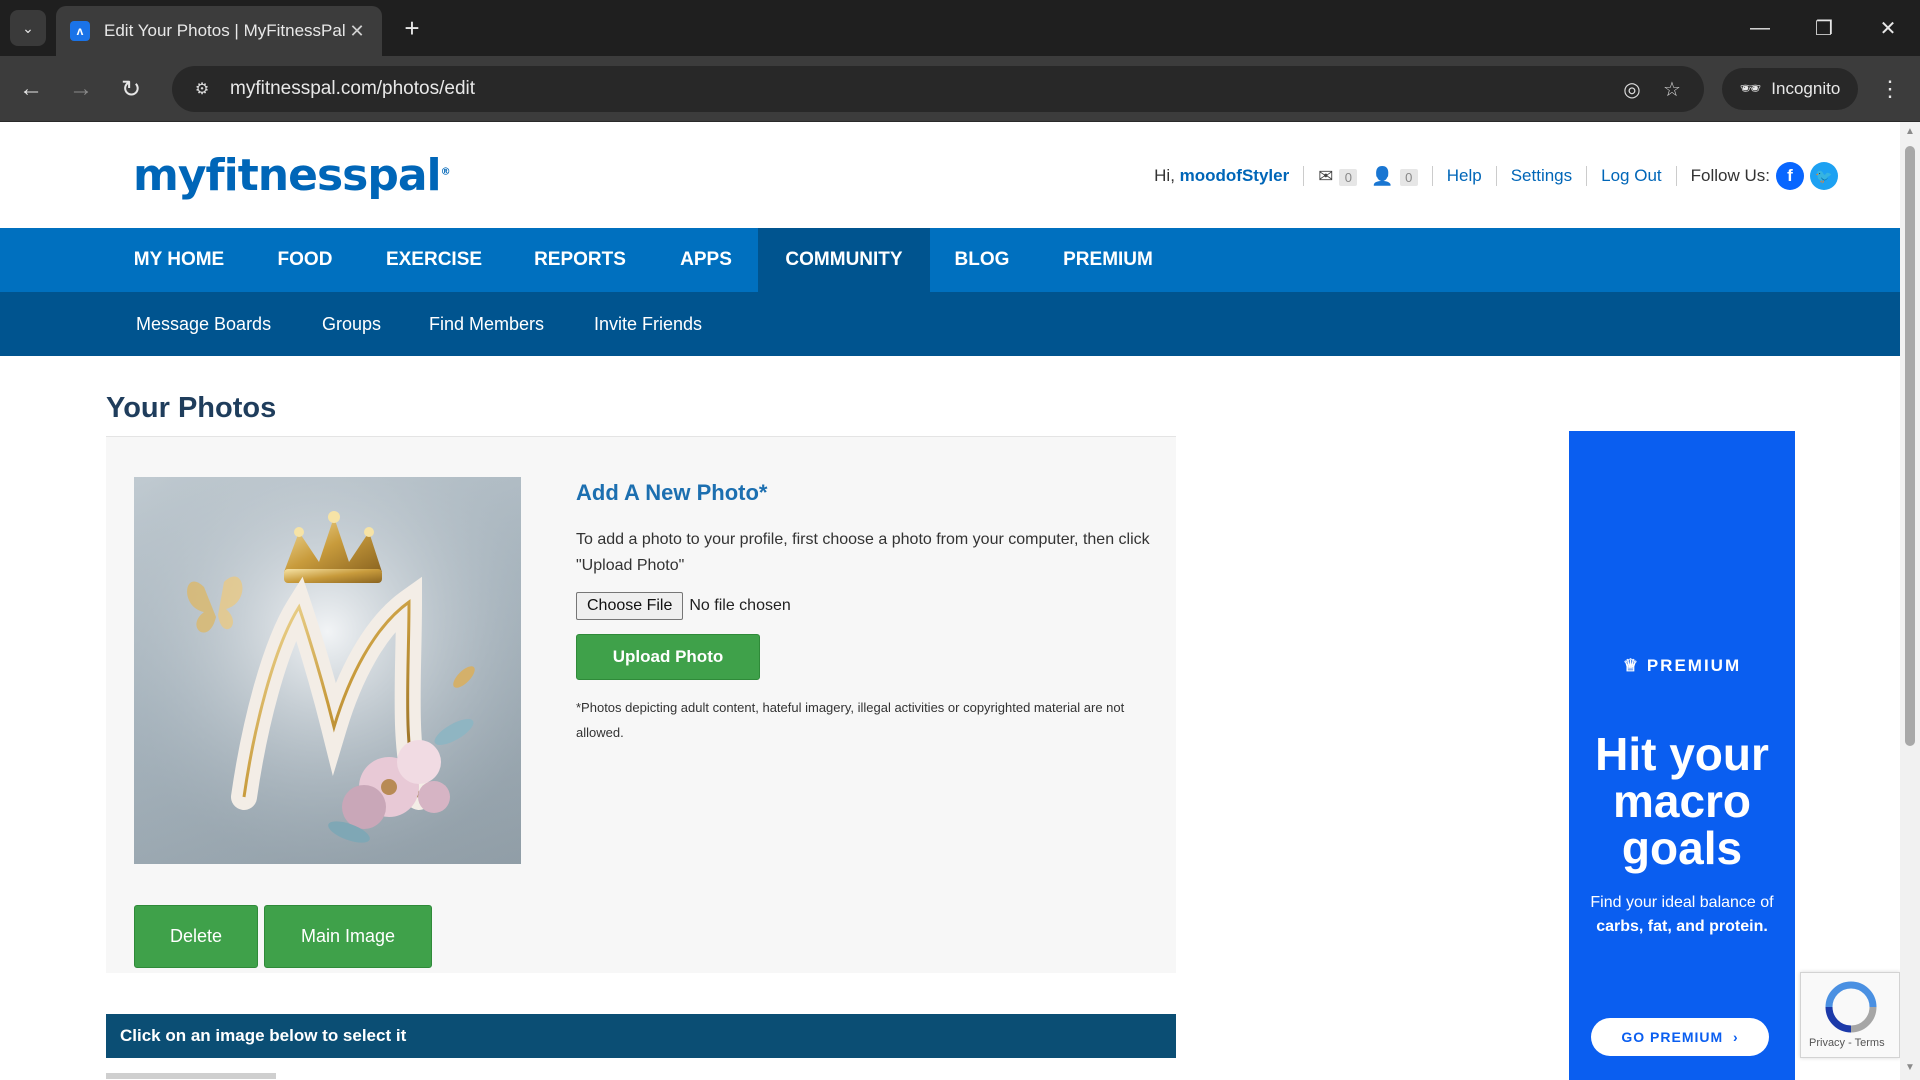 This screenshot has width=1920, height=1080. I want to click on ad-premium-text: PREMIUM, so click(1694, 665).